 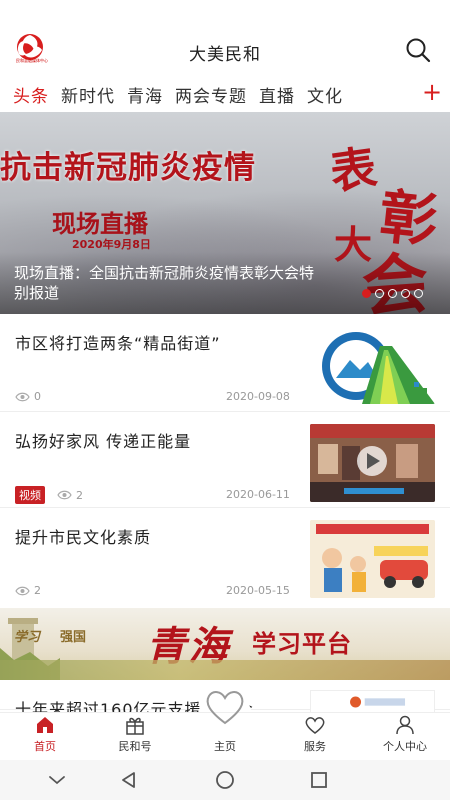 I want to click on heart-icon, so click(x=315, y=725).